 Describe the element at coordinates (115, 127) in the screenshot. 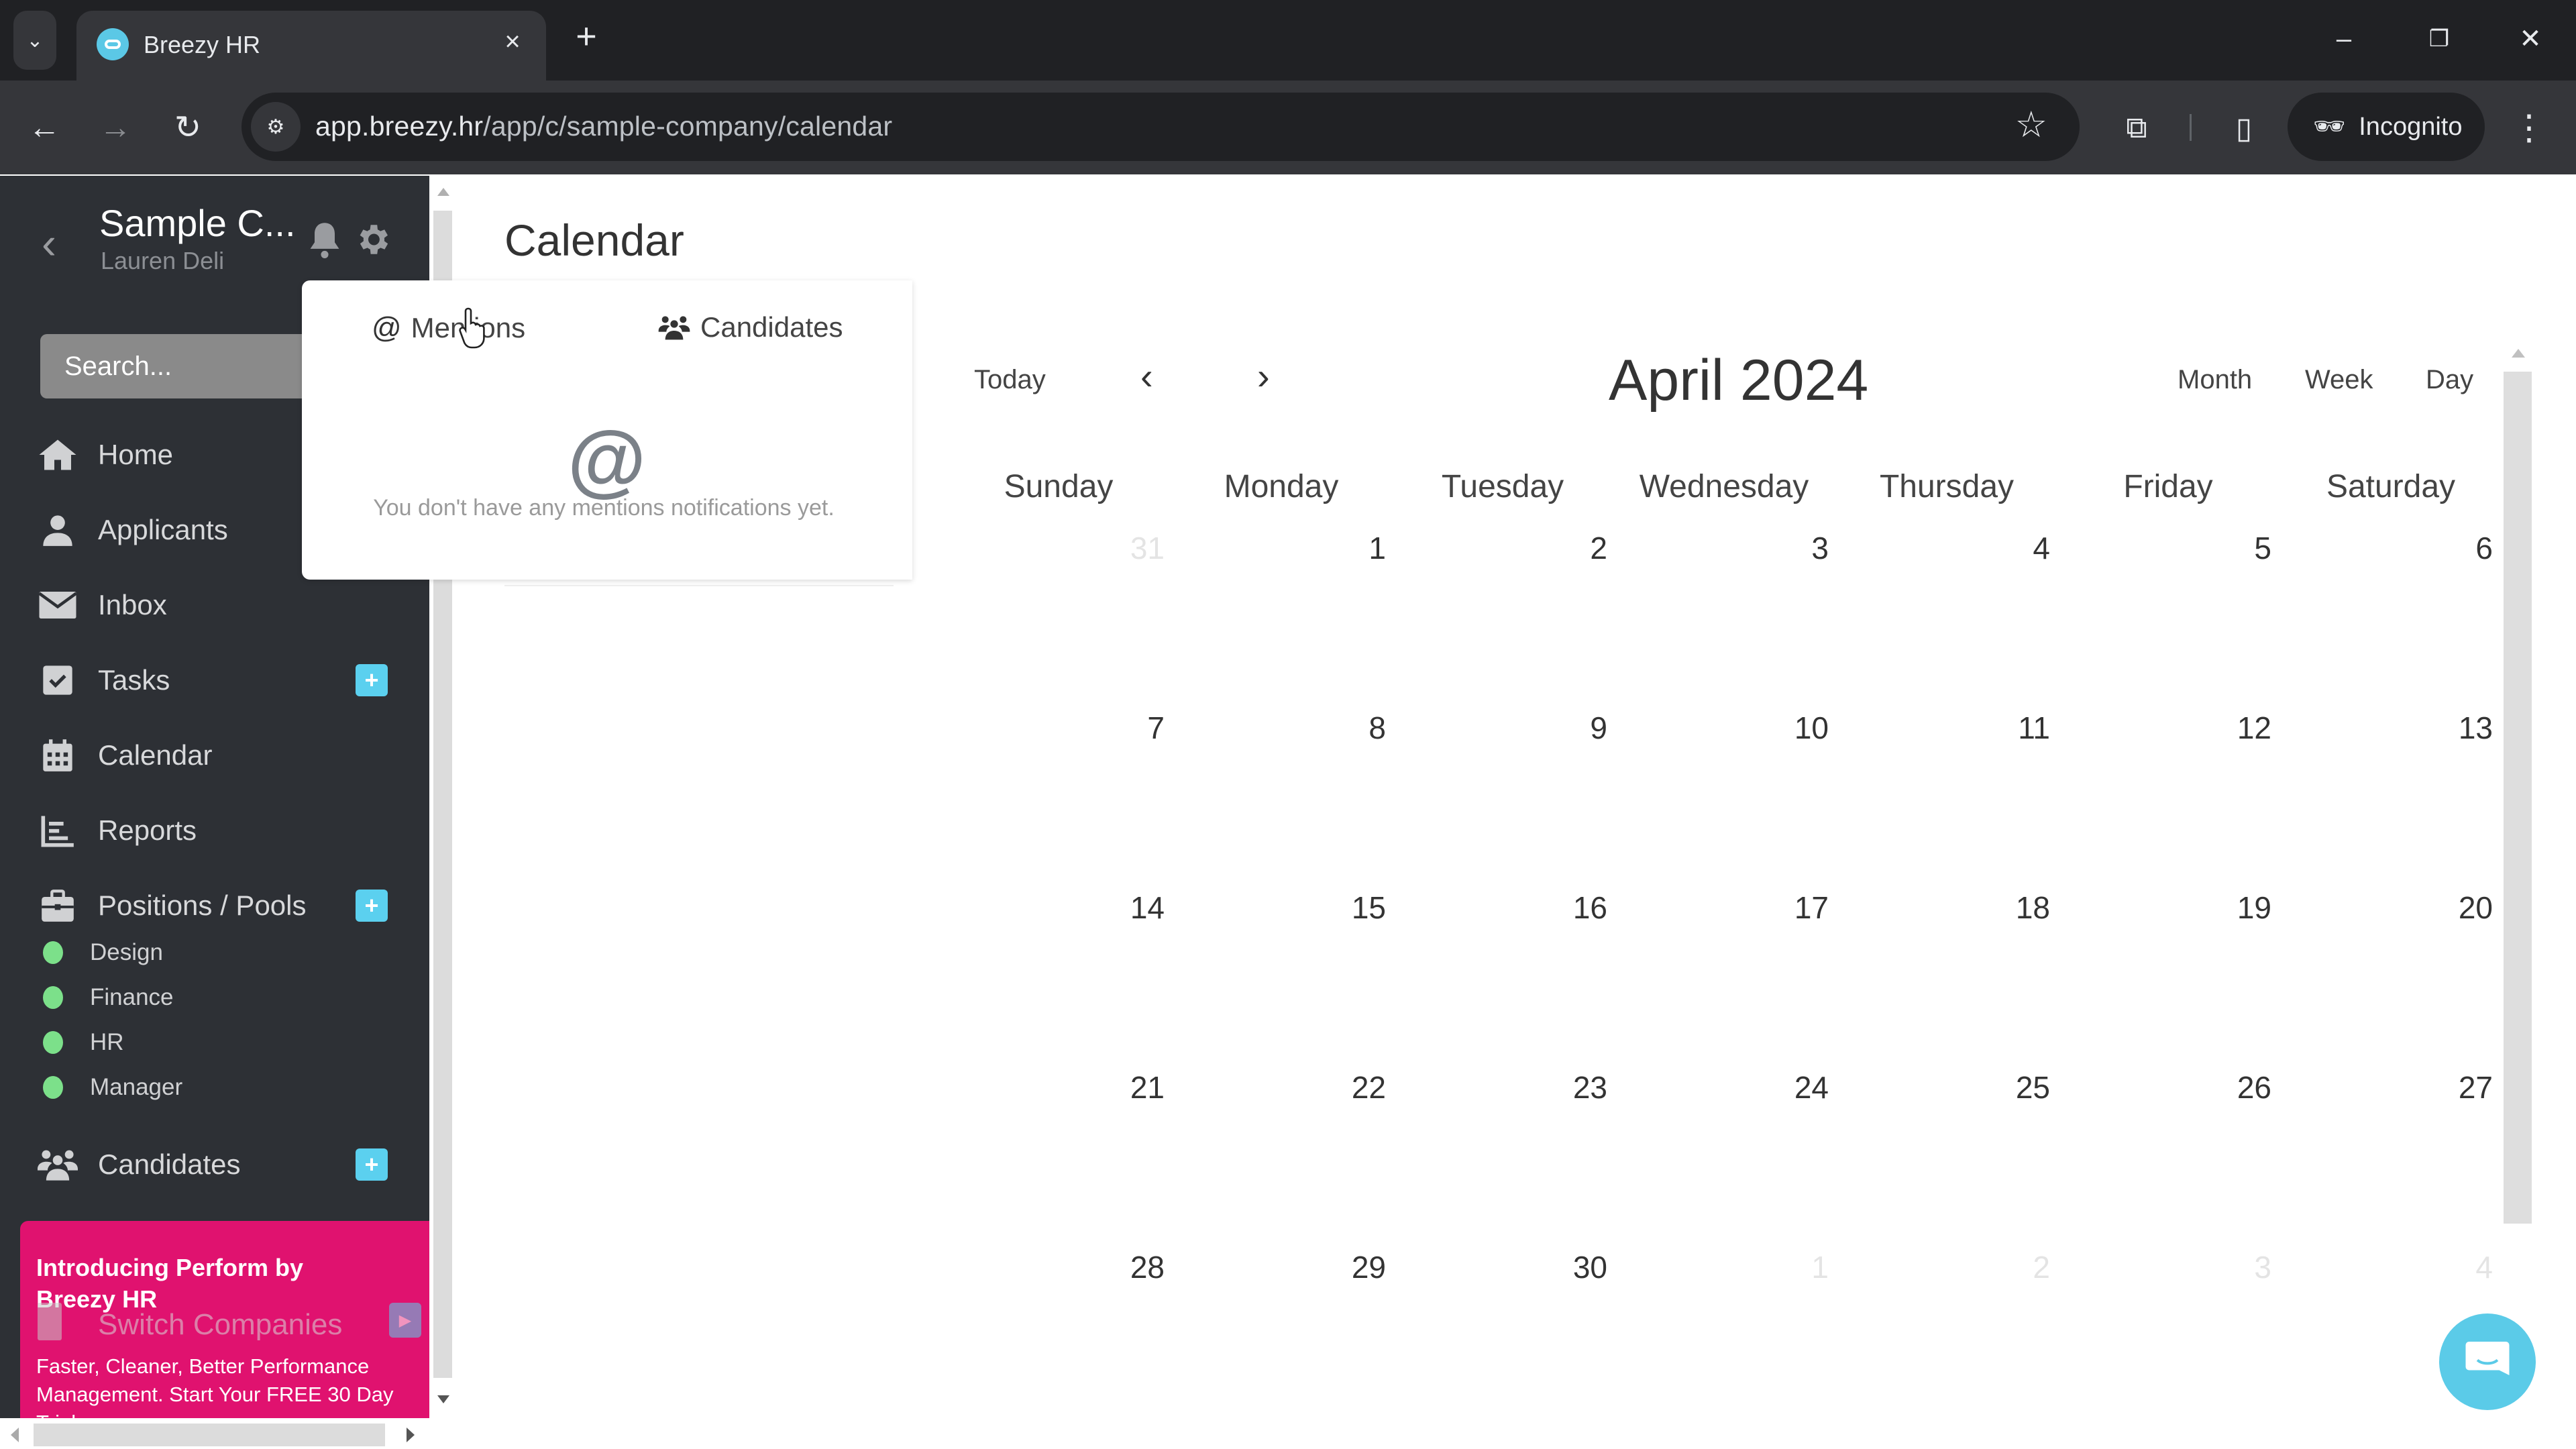

I see `forward-button: →` at that location.